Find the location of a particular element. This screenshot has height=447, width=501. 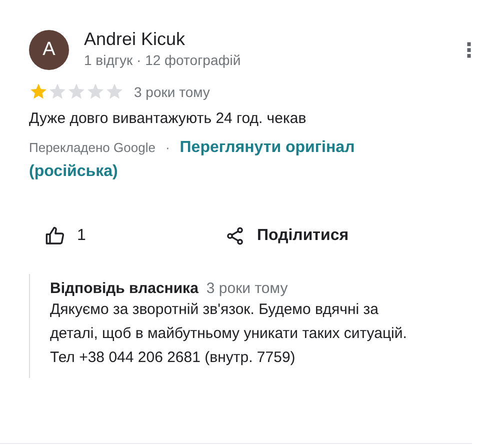

author-name: Andrei Kicuk is located at coordinates (271, 39).